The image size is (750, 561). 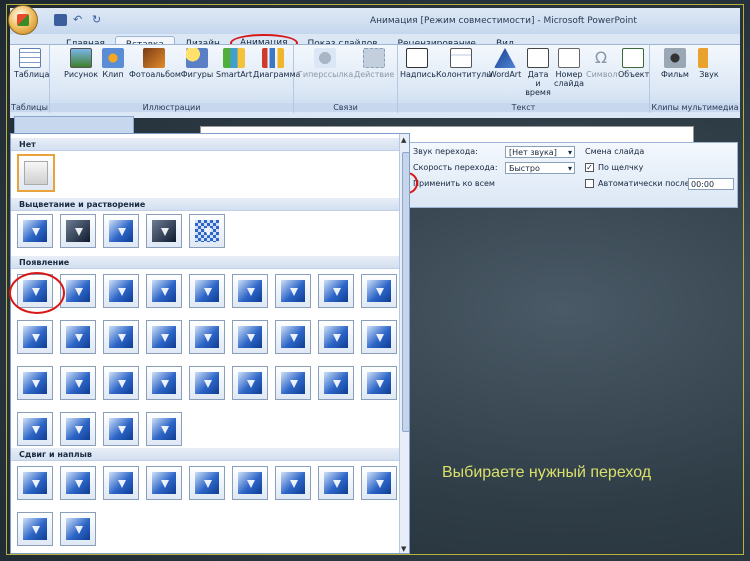 I want to click on slidenumber-button: Номер слайда, so click(x=569, y=68).